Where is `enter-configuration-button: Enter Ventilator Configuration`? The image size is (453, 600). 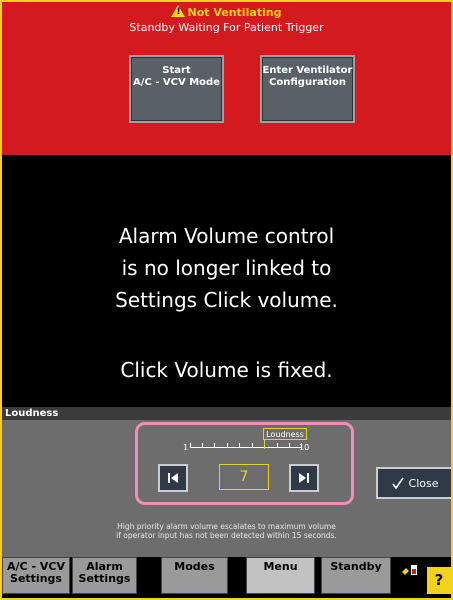 enter-configuration-button: Enter Ventilator Configuration is located at coordinates (307, 89).